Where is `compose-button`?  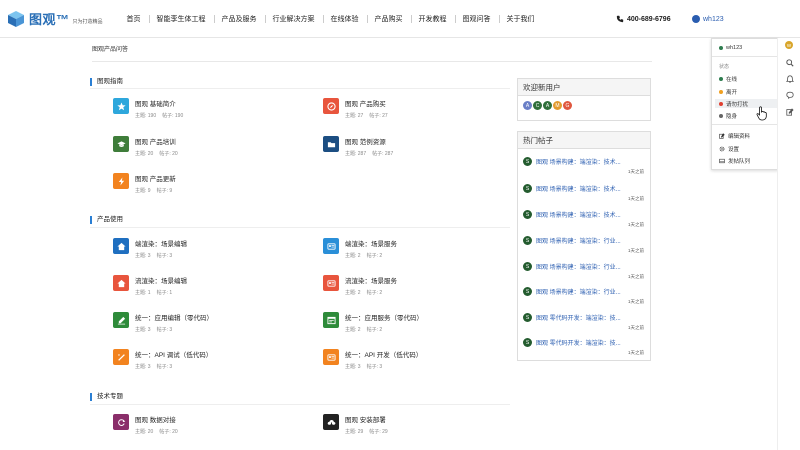
compose-button is located at coordinates (789, 111).